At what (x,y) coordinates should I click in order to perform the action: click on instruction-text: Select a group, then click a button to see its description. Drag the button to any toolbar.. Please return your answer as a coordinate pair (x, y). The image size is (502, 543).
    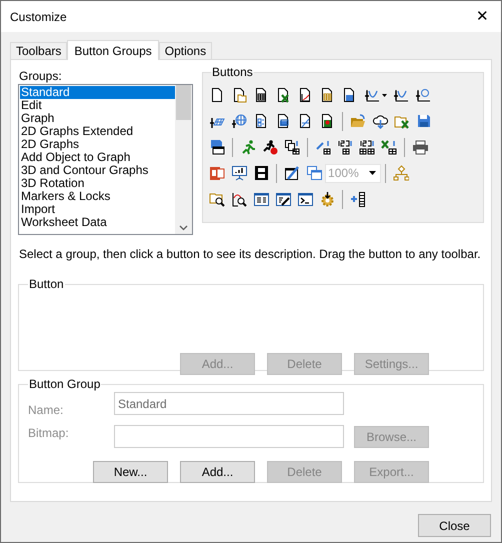
    Looking at the image, I should click on (250, 254).